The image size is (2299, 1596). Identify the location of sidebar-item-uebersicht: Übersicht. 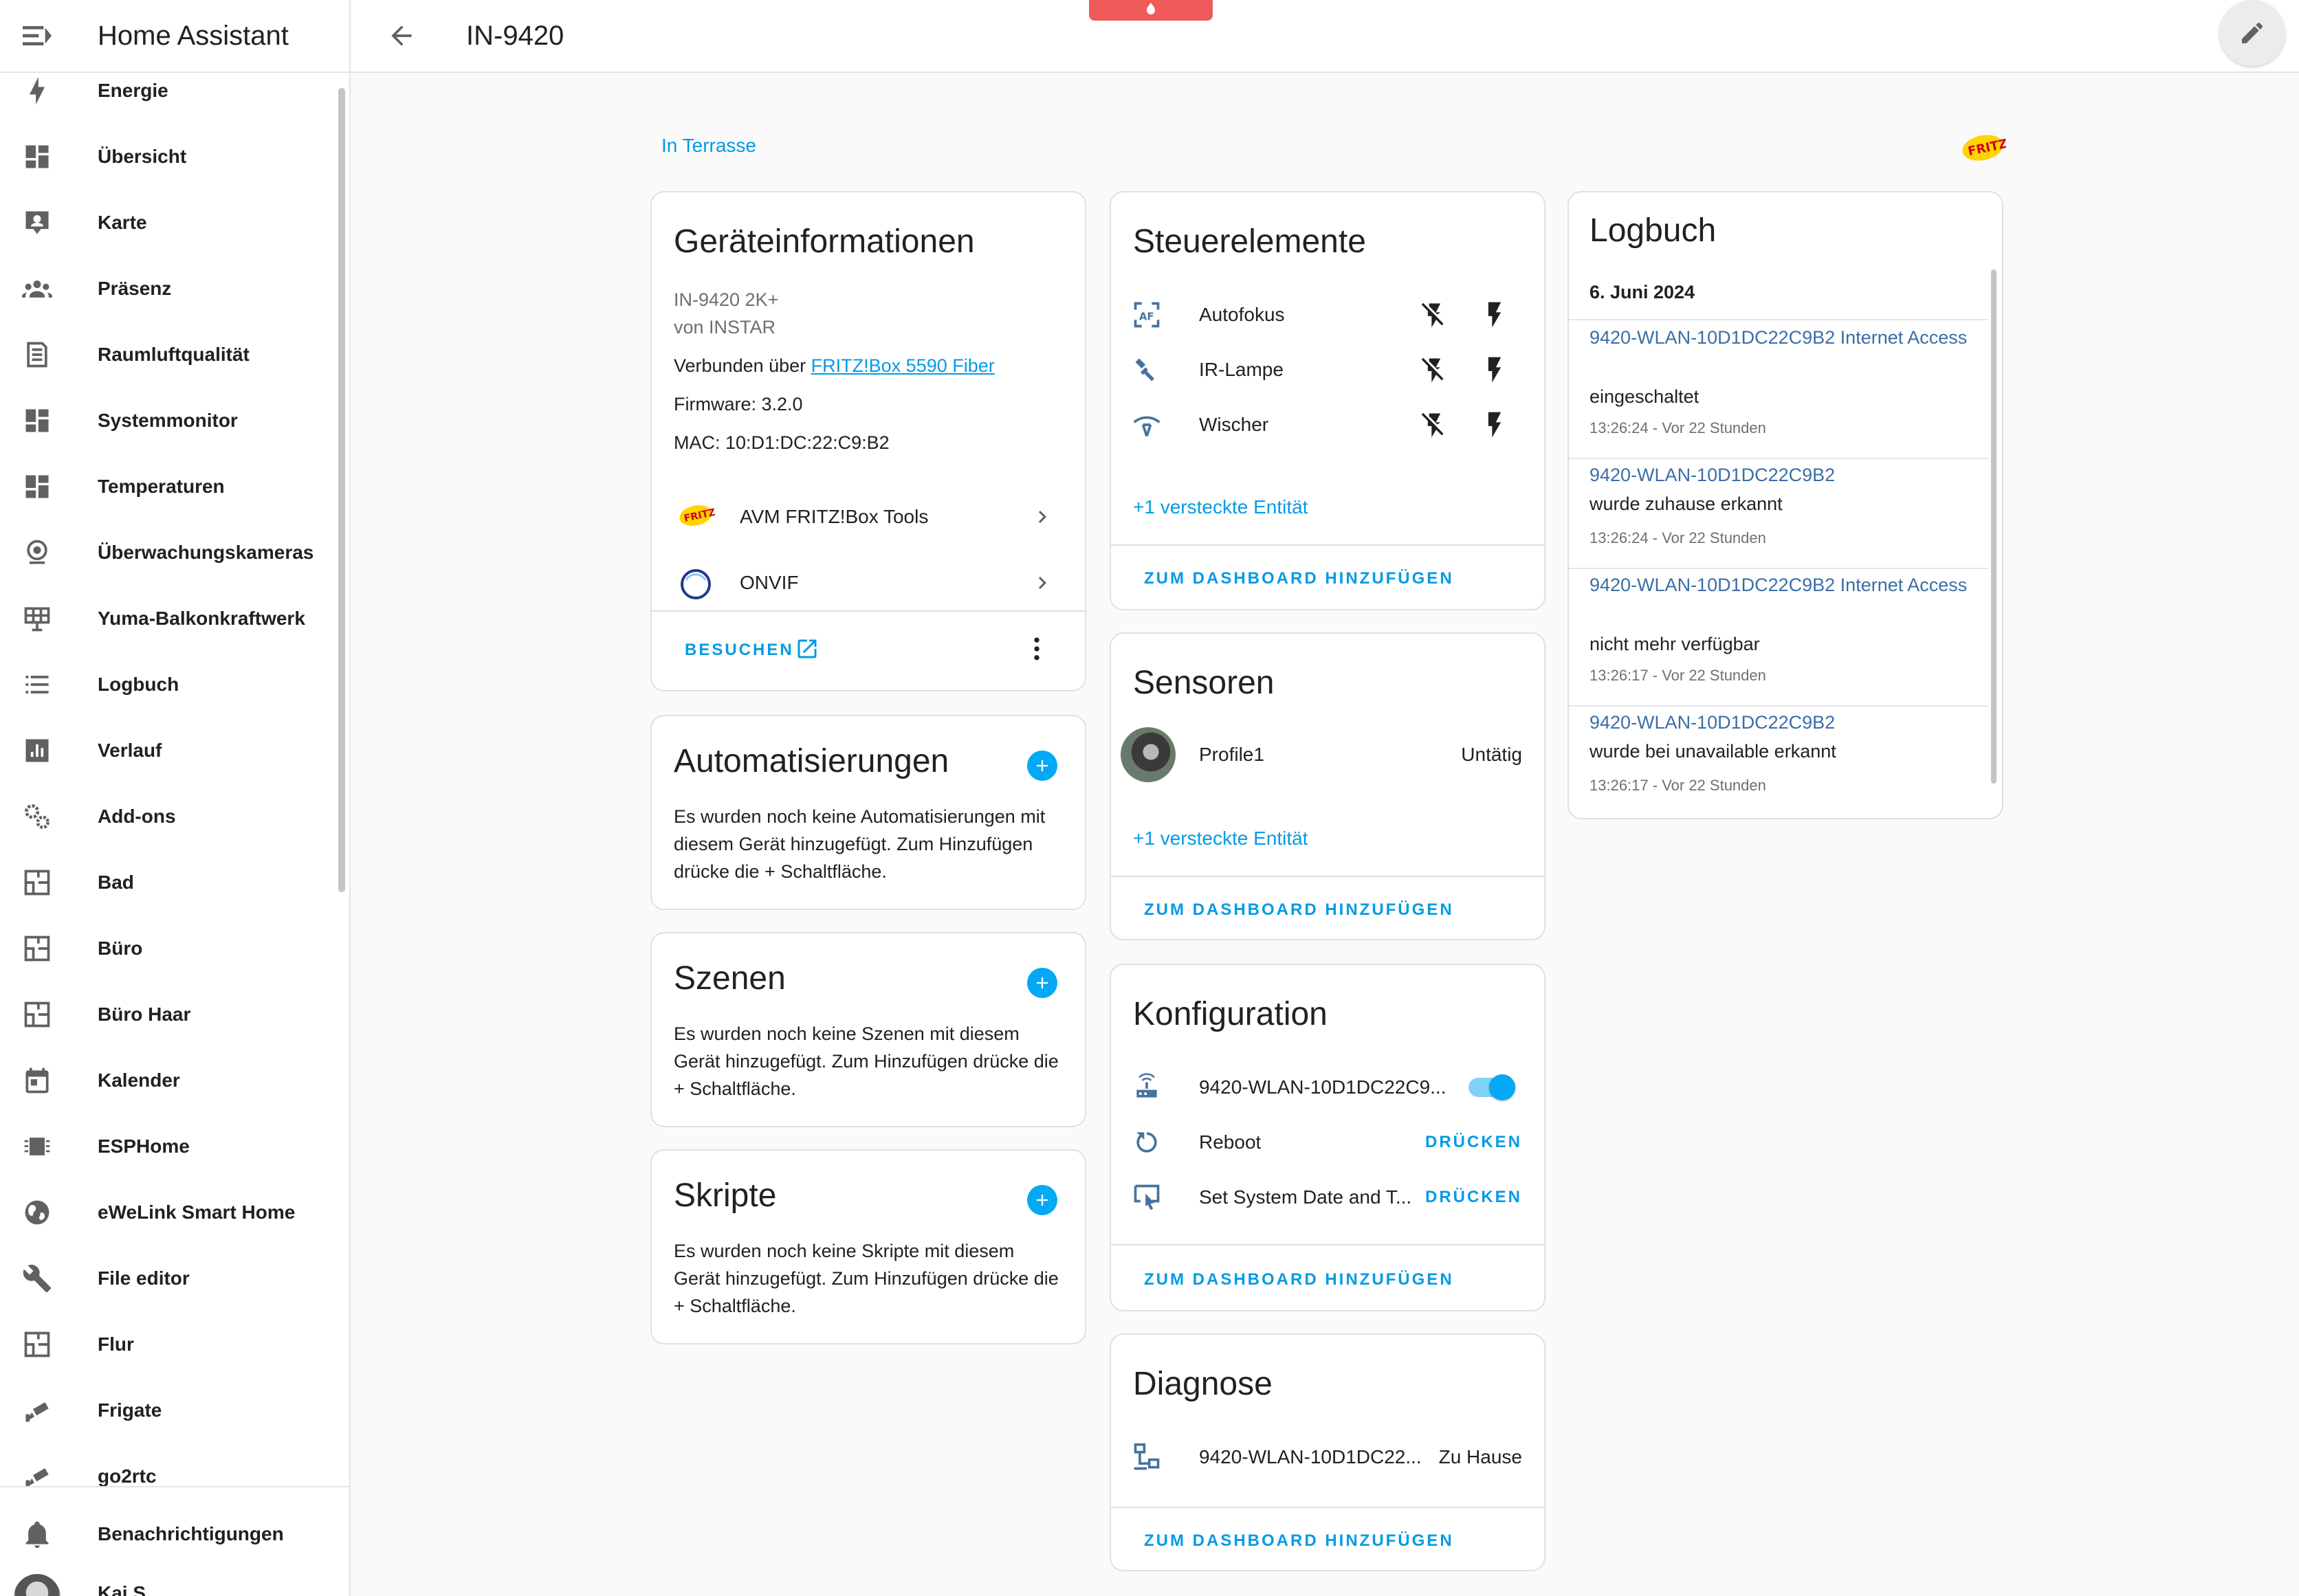
(170, 157).